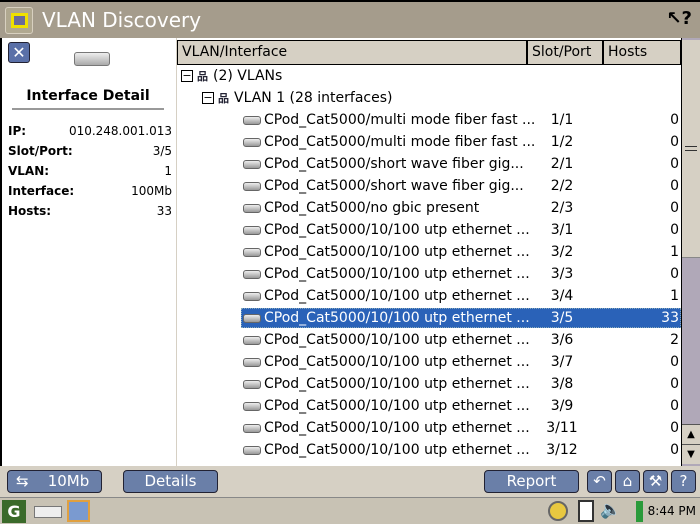  I want to click on vlan-app-task-icon, so click(78, 511).